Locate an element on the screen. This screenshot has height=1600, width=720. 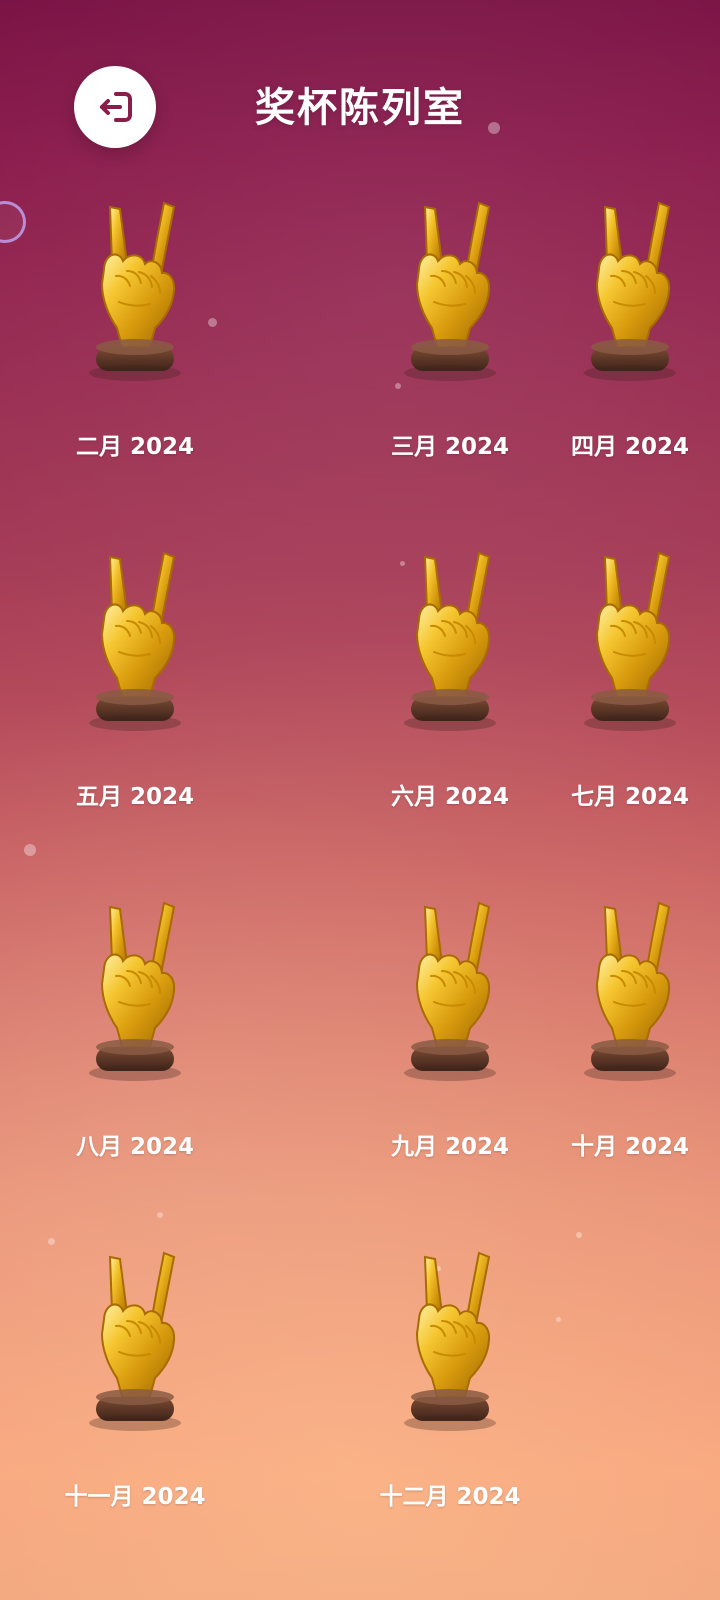
trophy-item: 四月 2024 is located at coordinates (630, 365).